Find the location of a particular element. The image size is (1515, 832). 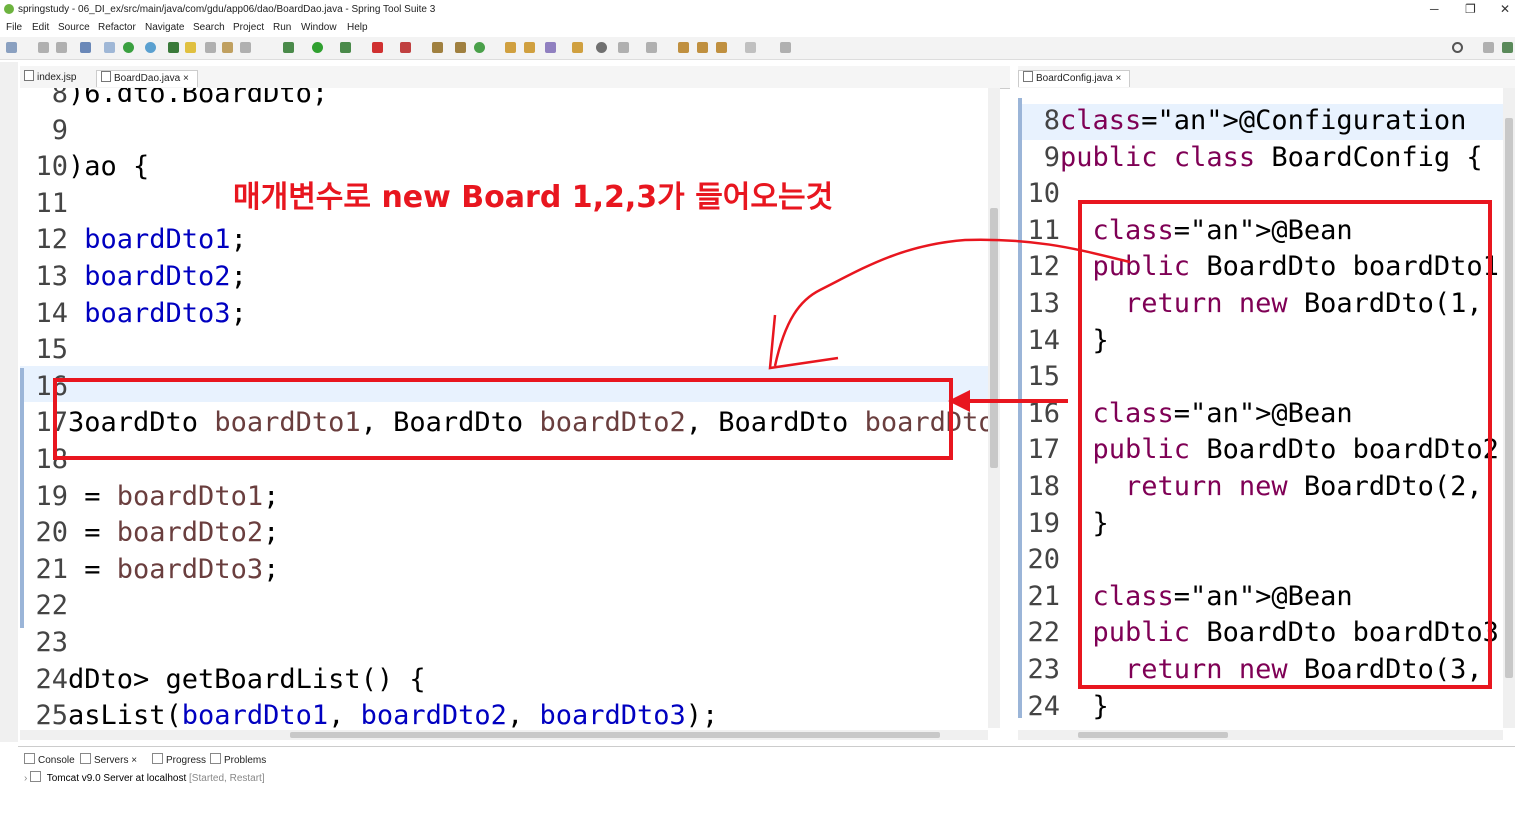

server-status: [Started, Restart] is located at coordinates (227, 778).